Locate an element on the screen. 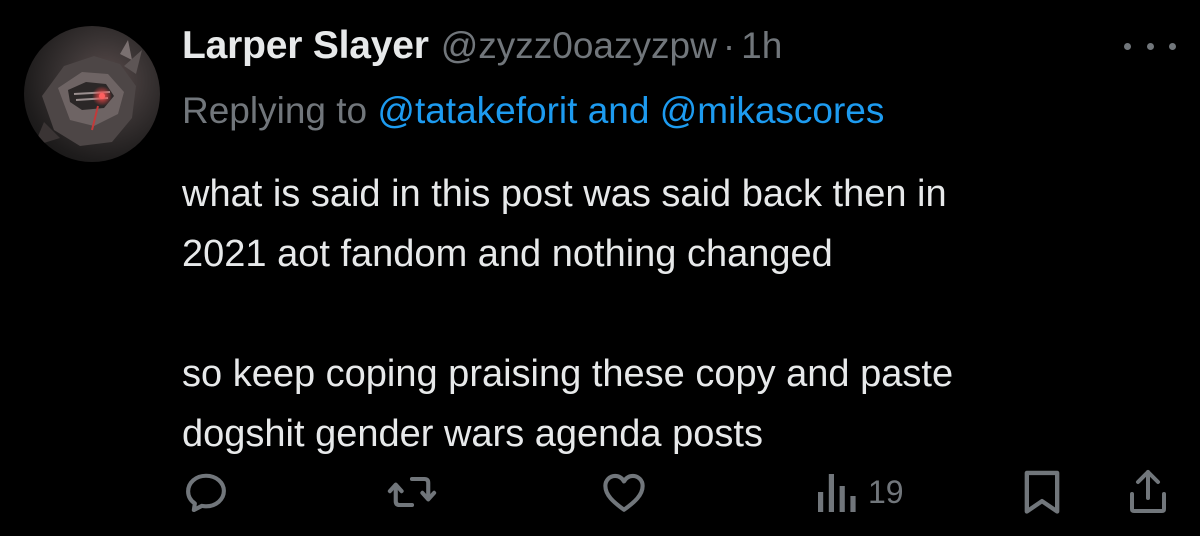 This screenshot has width=1200, height=536. share-button is located at coordinates (1148, 492).